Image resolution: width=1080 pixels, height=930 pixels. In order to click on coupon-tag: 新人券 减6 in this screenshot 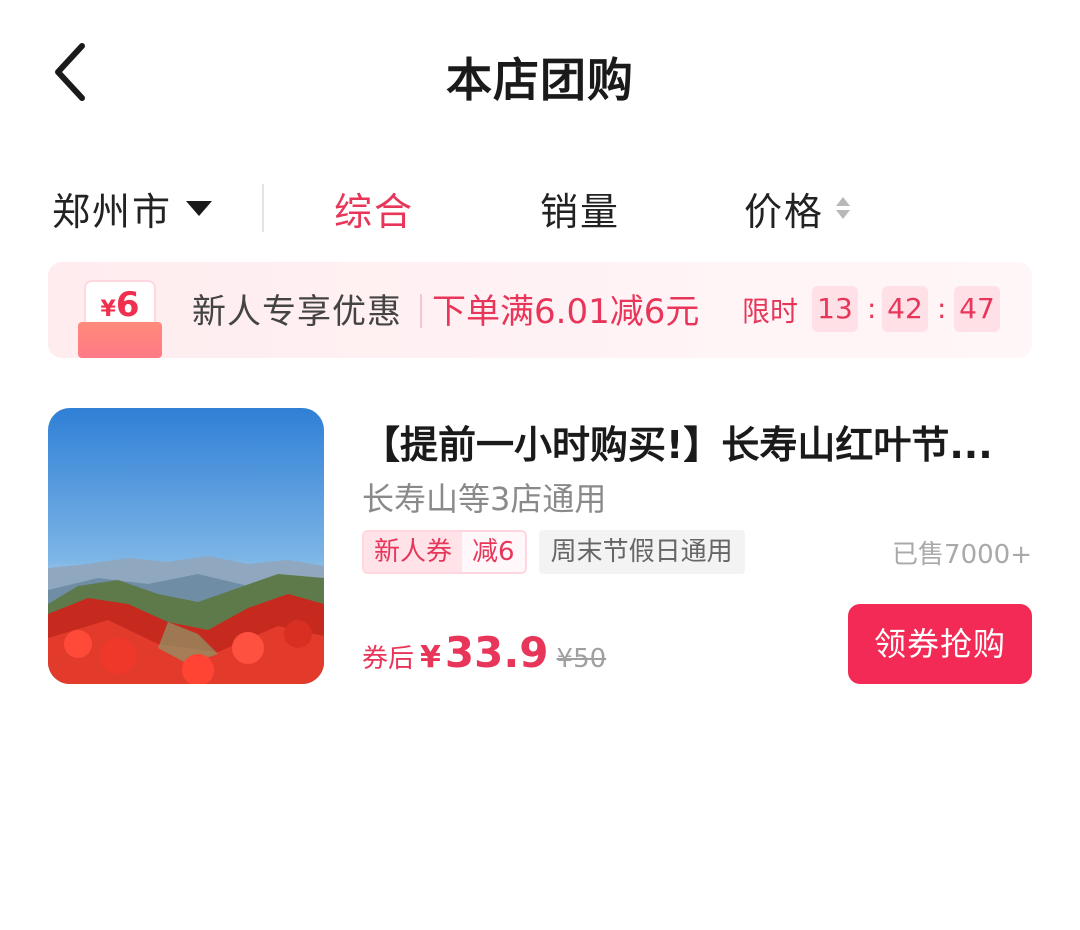, I will do `click(444, 552)`.